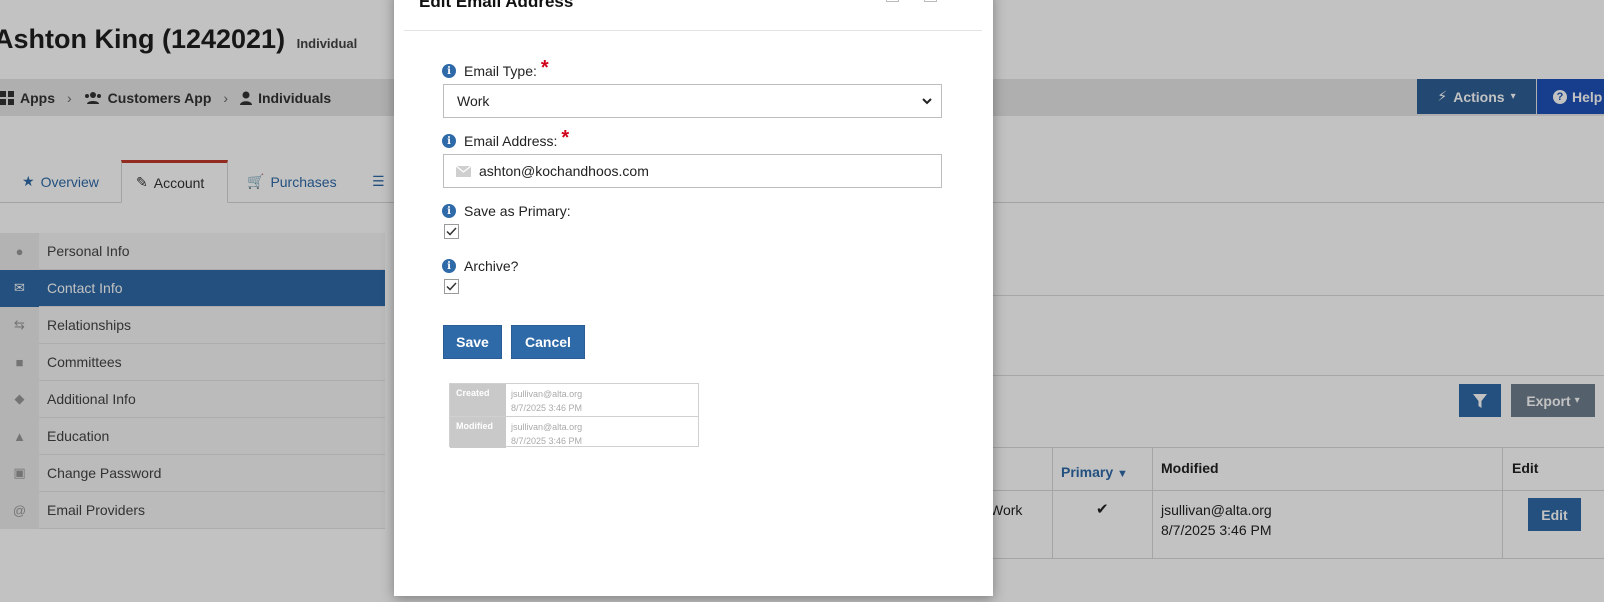 The width and height of the screenshot is (1604, 602). Describe the element at coordinates (491, 266) in the screenshot. I see `archive-label-text: Archive?` at that location.